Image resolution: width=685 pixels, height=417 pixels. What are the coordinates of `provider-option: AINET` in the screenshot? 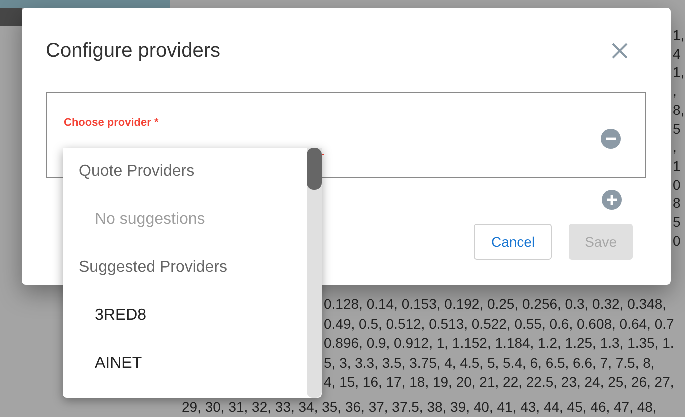 It's located at (118, 364).